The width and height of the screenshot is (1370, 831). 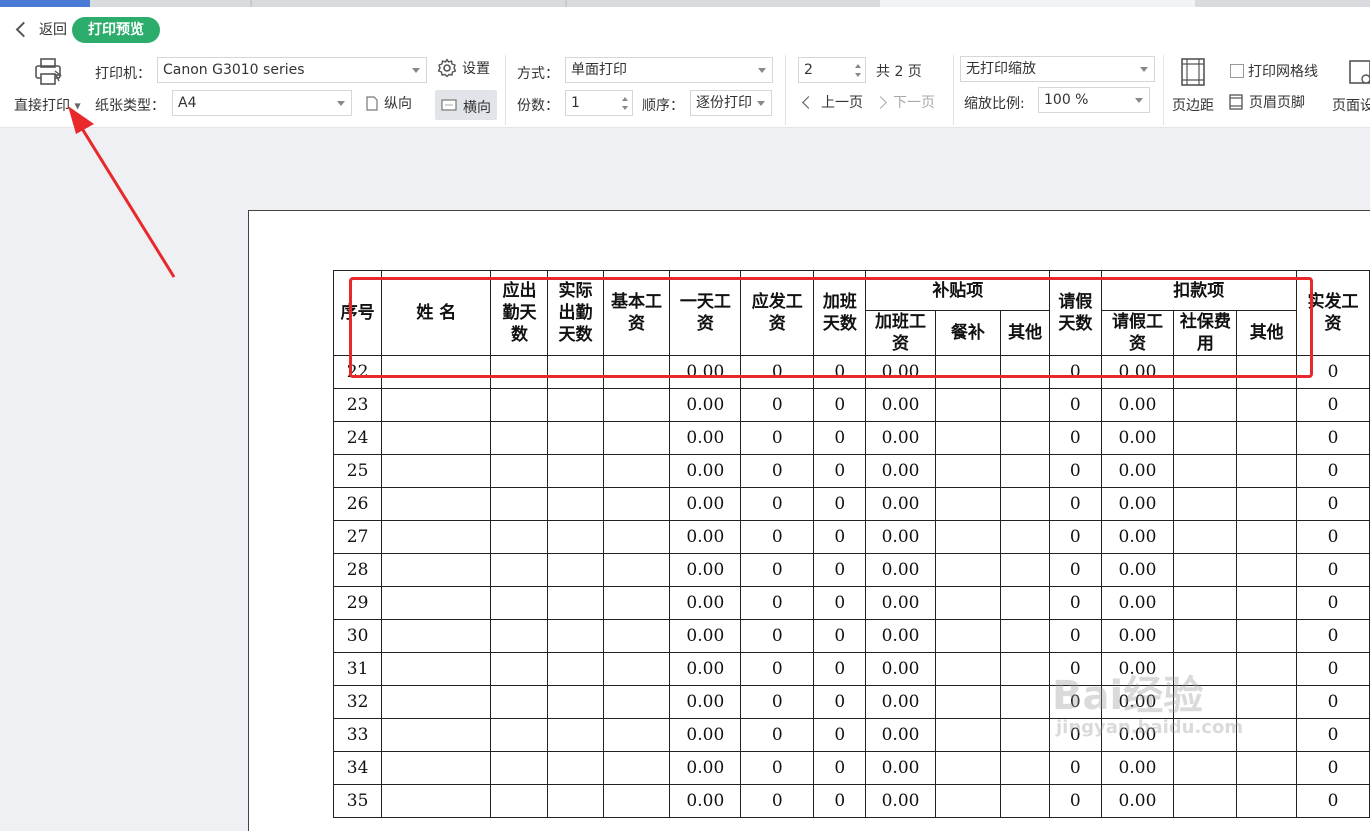 I want to click on portrait-page-icon, so click(x=372, y=103).